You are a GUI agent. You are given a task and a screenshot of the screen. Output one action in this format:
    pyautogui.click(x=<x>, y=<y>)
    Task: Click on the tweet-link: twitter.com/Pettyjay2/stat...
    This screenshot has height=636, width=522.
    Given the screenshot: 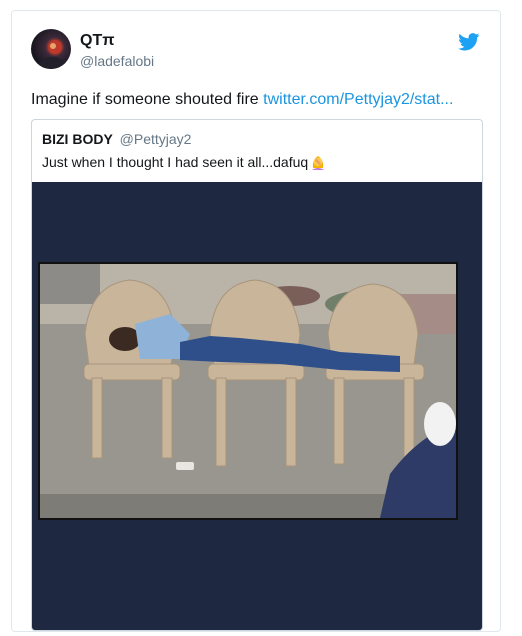 What is the action you would take?
    pyautogui.click(x=358, y=99)
    